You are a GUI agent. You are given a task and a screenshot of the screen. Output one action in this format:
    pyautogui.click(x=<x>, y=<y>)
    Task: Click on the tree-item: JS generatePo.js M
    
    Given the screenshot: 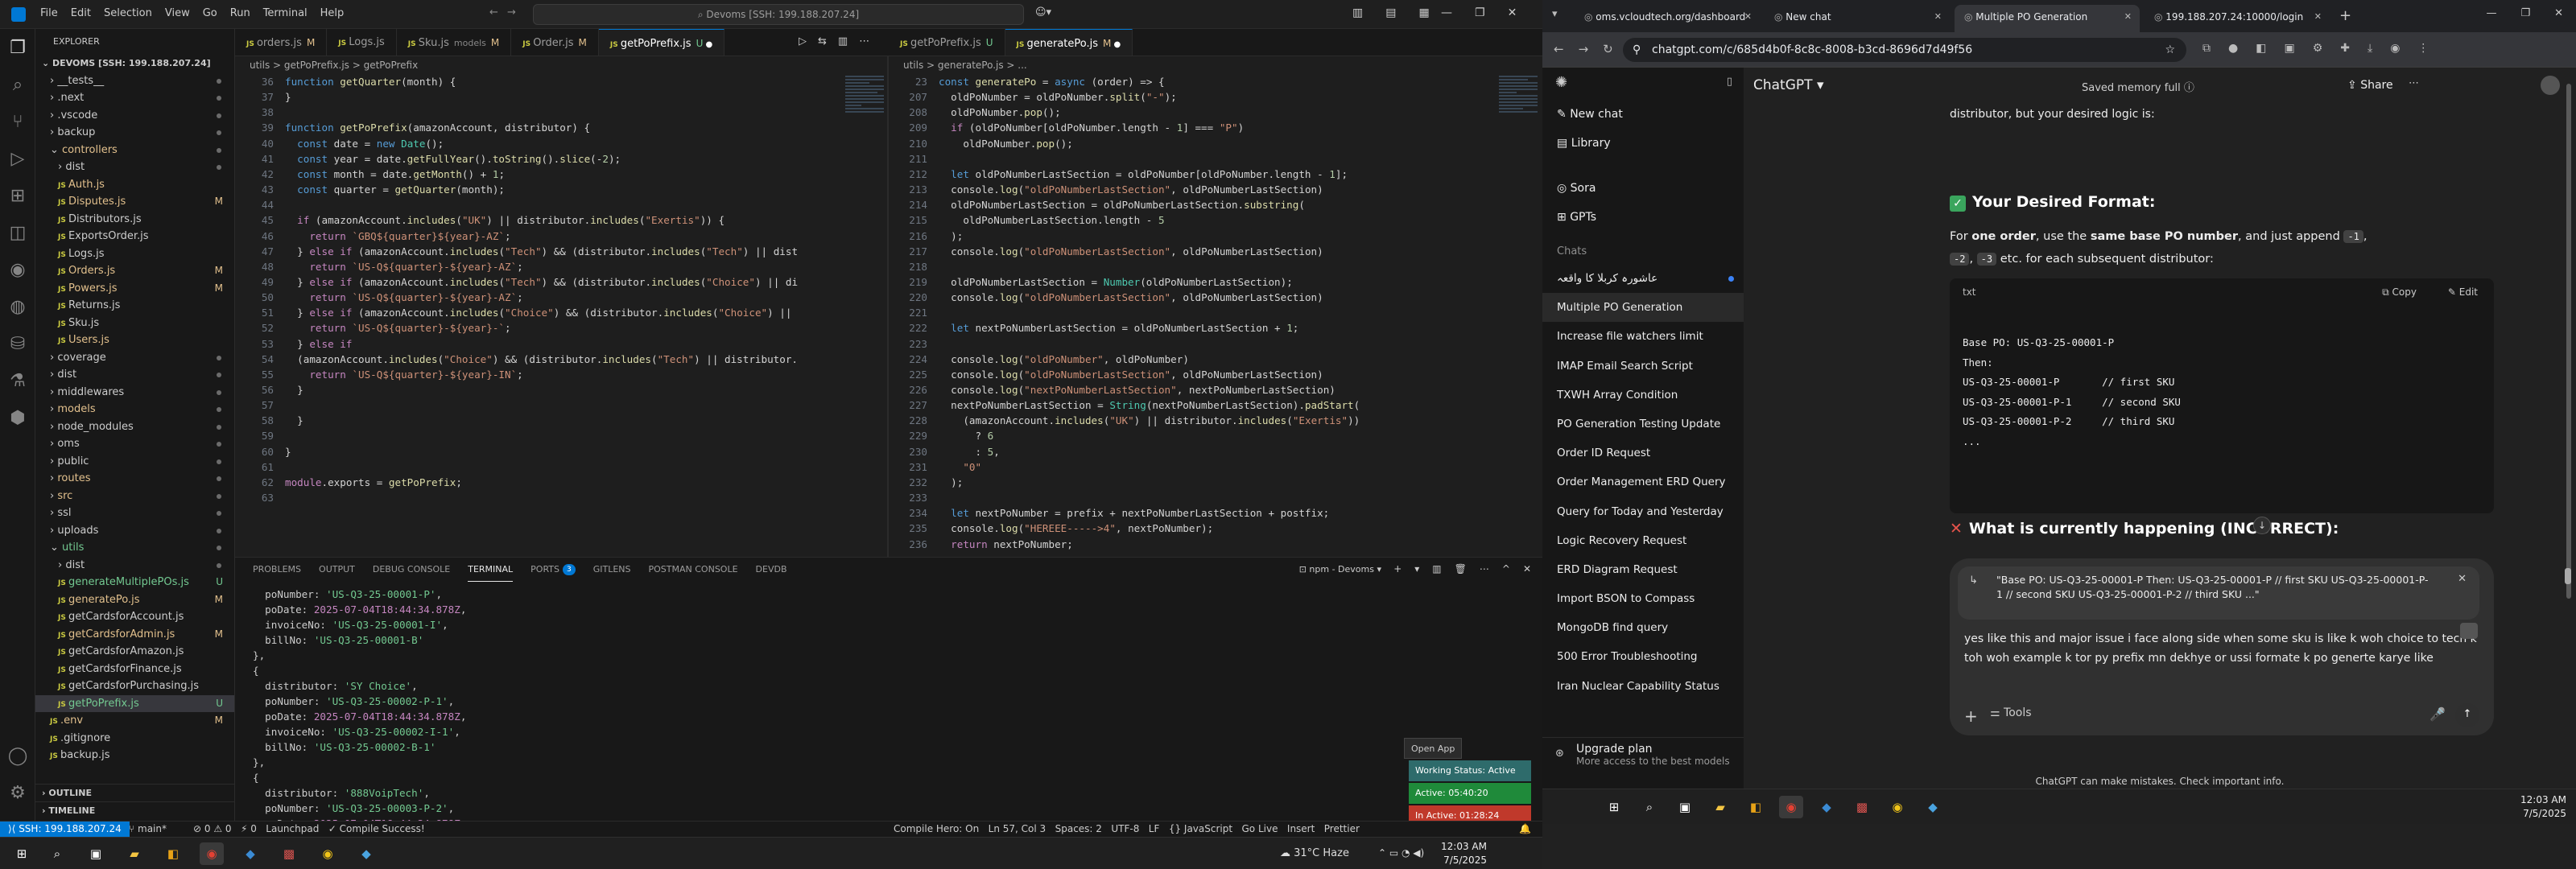 What is the action you would take?
    pyautogui.click(x=134, y=600)
    